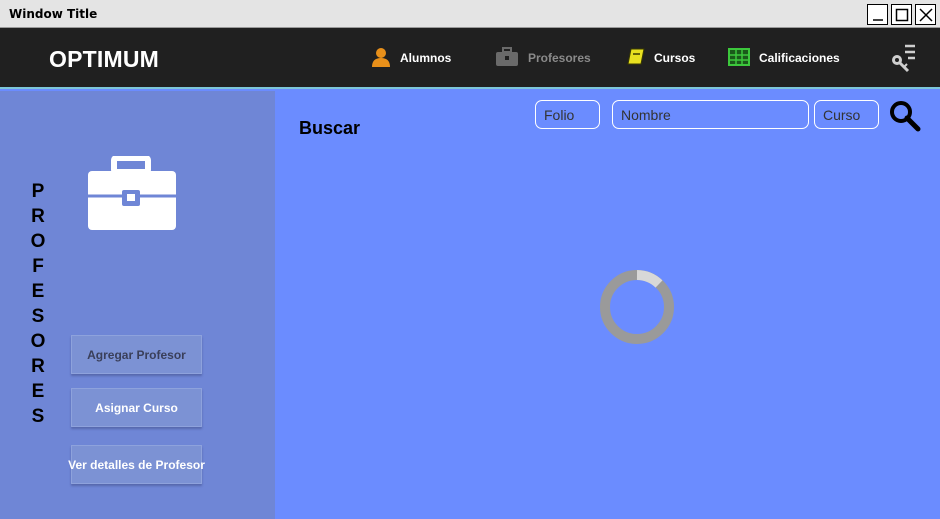 This screenshot has width=940, height=519. I want to click on nav-label-cursos: Cursos, so click(675, 58).